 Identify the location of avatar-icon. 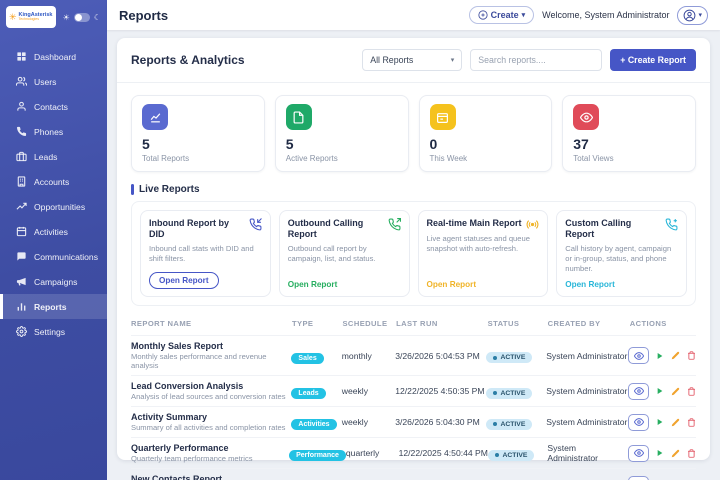
(690, 15).